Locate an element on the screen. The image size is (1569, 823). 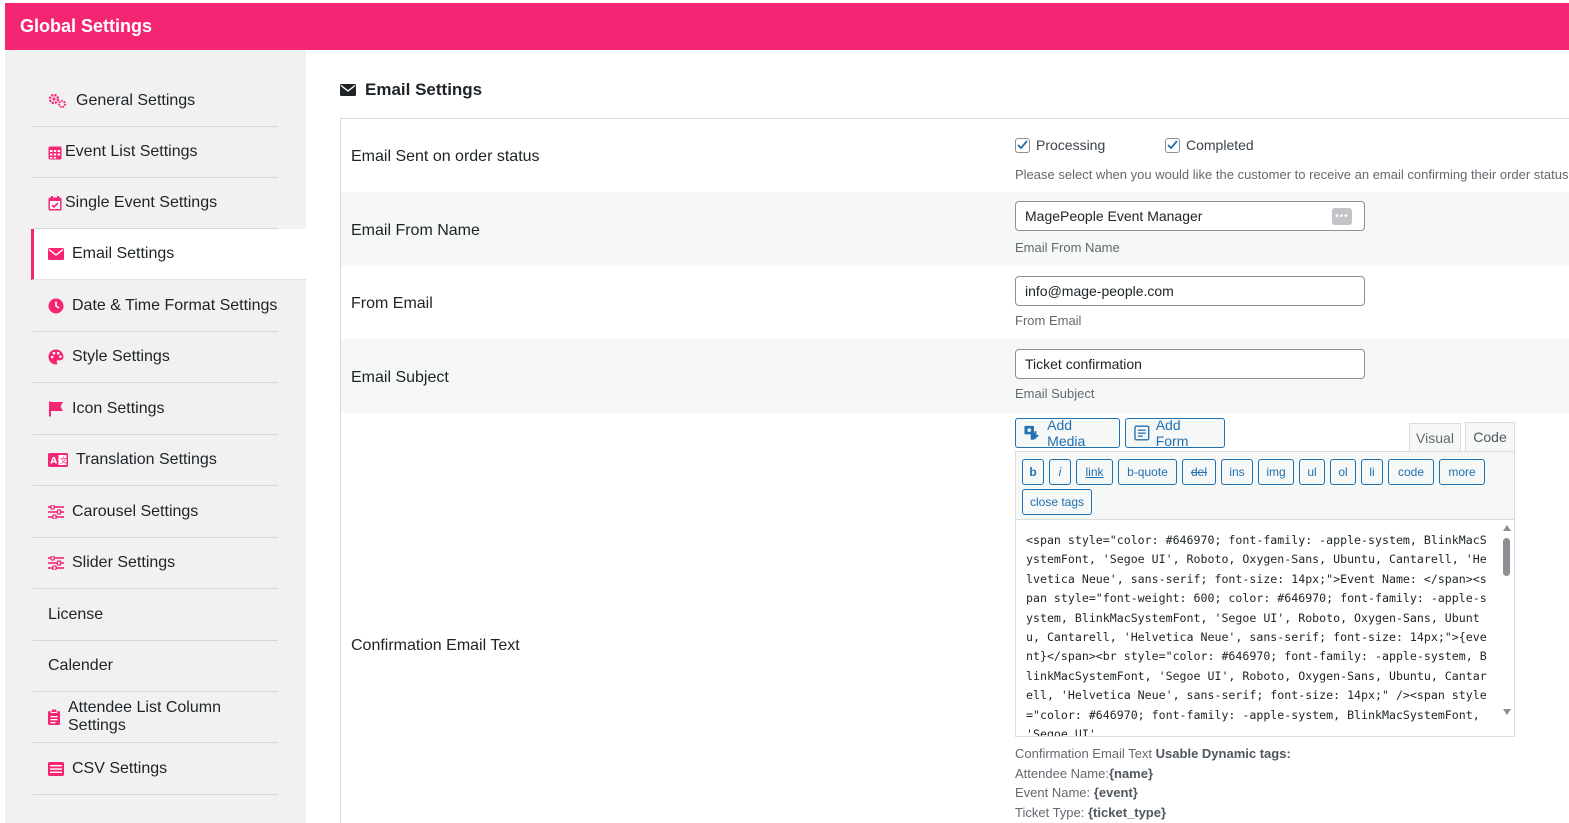
scroll-down-icon is located at coordinates (1507, 712).